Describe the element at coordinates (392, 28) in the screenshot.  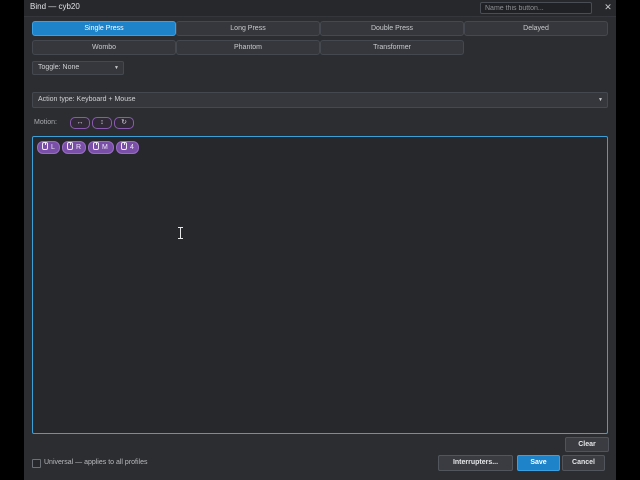
I see `mode-double-press-button: Double Press` at that location.